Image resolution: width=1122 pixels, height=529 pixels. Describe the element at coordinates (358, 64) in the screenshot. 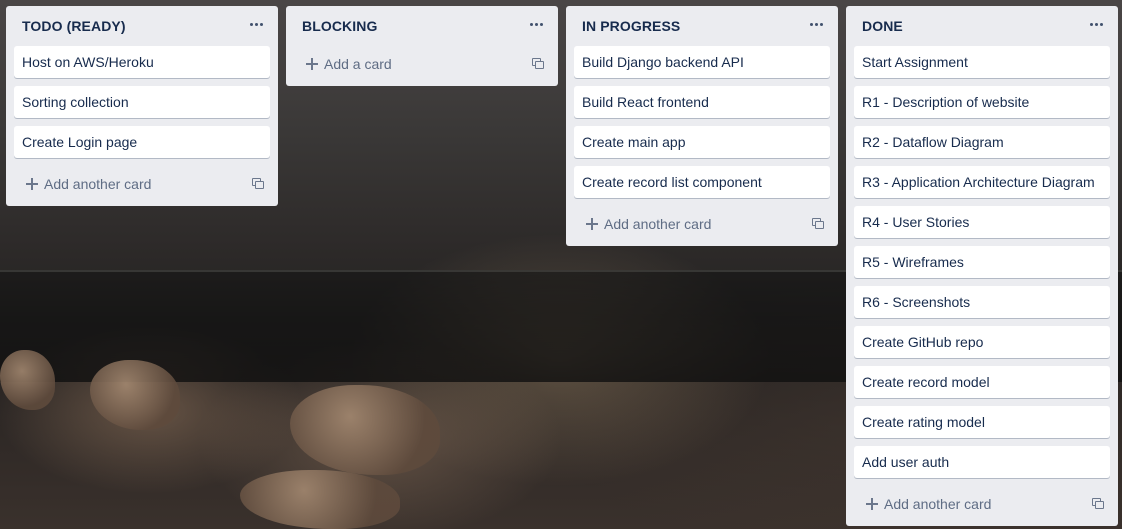

I see `add-card-label: Add a card` at that location.